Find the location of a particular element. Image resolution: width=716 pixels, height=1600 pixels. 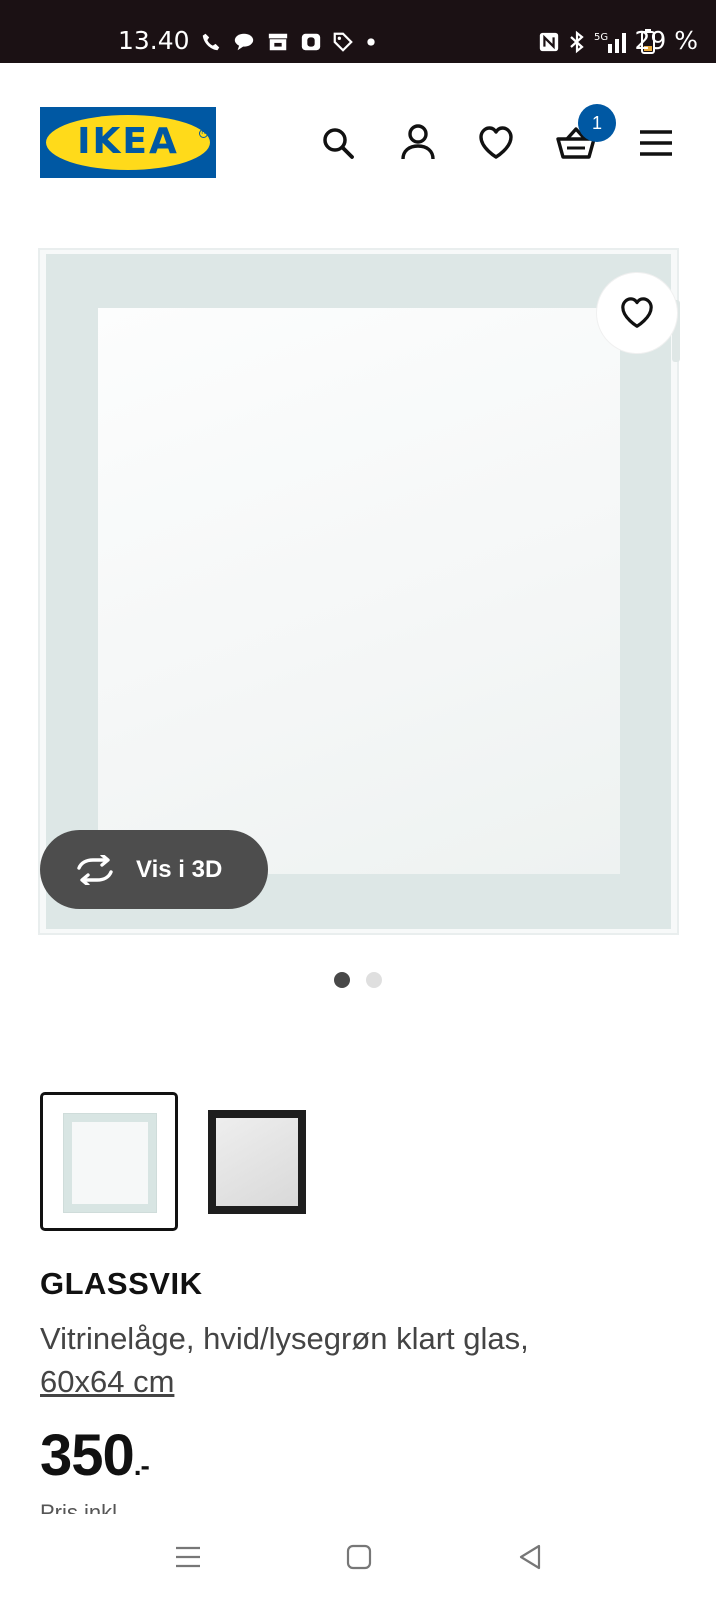

wishlist-button is located at coordinates (496, 143).